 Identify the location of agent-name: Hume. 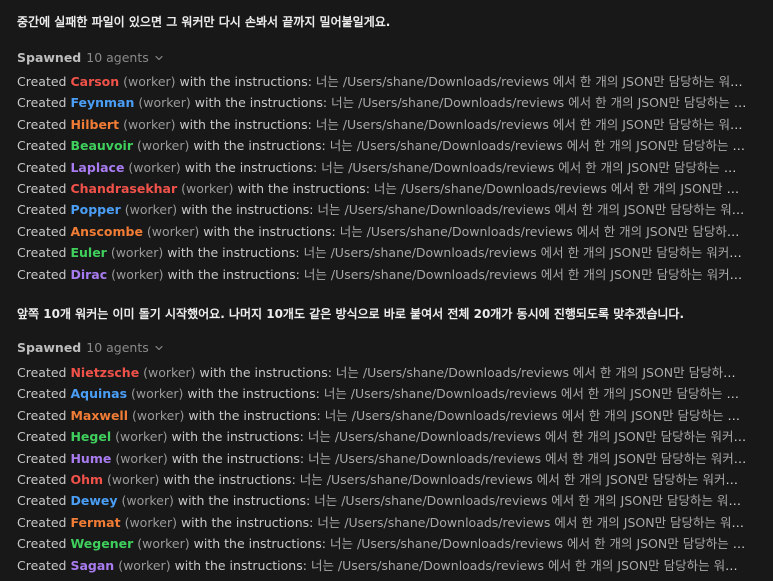
(91, 458).